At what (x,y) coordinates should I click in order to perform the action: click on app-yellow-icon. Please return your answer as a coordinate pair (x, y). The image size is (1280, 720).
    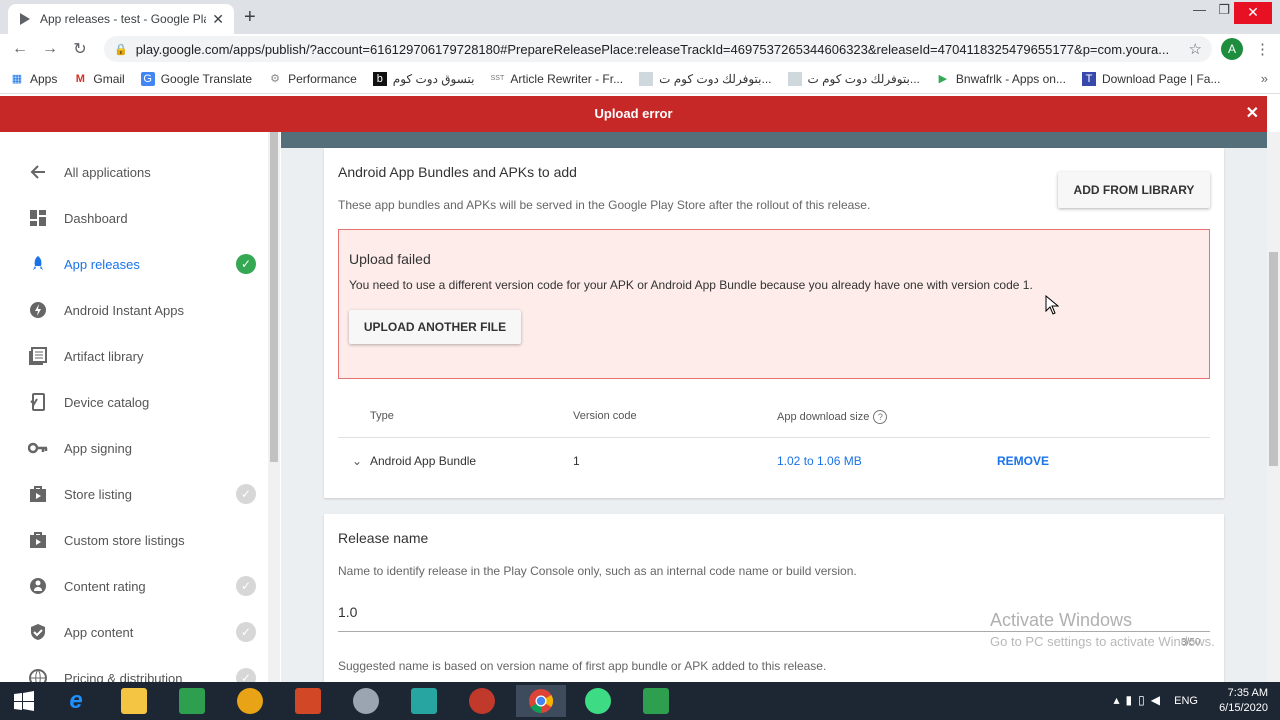
    Looking at the image, I should click on (250, 701).